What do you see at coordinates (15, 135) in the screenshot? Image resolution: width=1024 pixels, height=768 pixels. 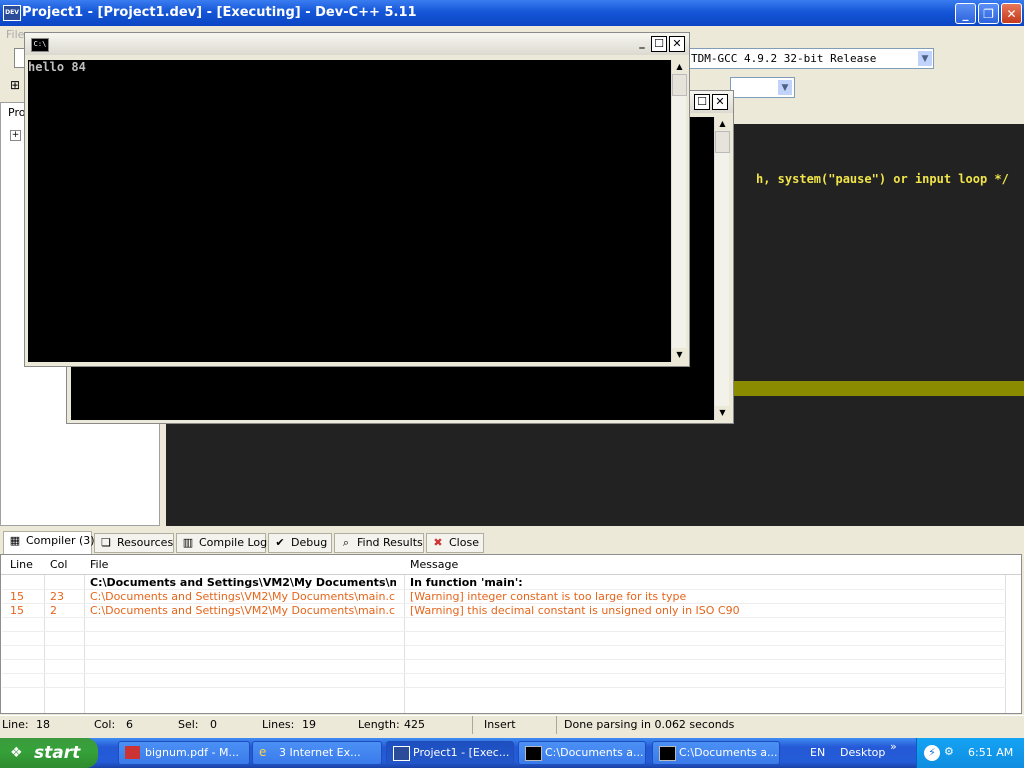 I see `tree-expand-icon: +` at bounding box center [15, 135].